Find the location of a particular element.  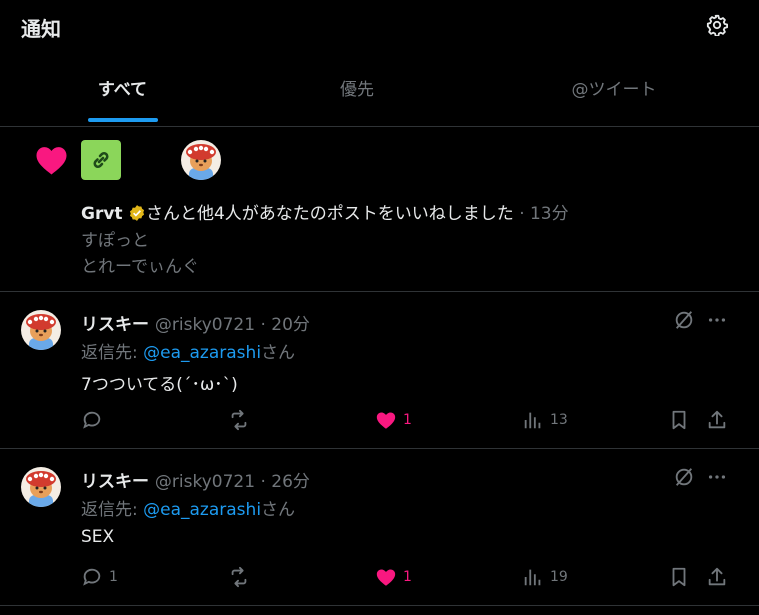

avatar-grvt is located at coordinates (101, 160).